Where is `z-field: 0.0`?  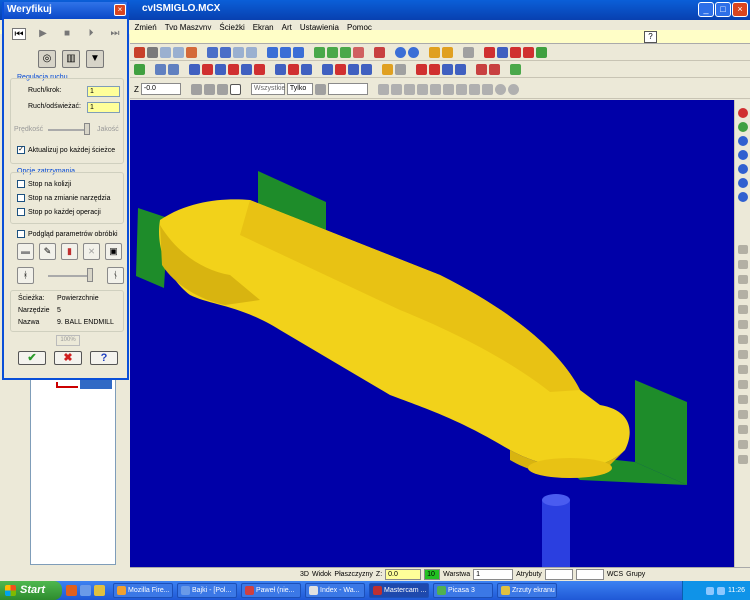
z-field: 0.0 is located at coordinates (403, 574).